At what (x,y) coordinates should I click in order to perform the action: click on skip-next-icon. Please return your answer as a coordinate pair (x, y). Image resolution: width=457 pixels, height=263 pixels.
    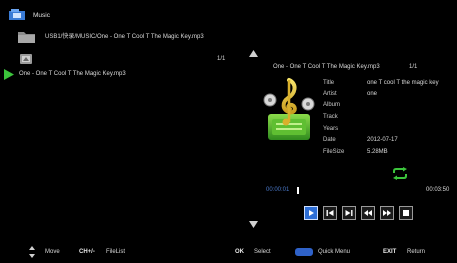
    Looking at the image, I should click on (349, 213).